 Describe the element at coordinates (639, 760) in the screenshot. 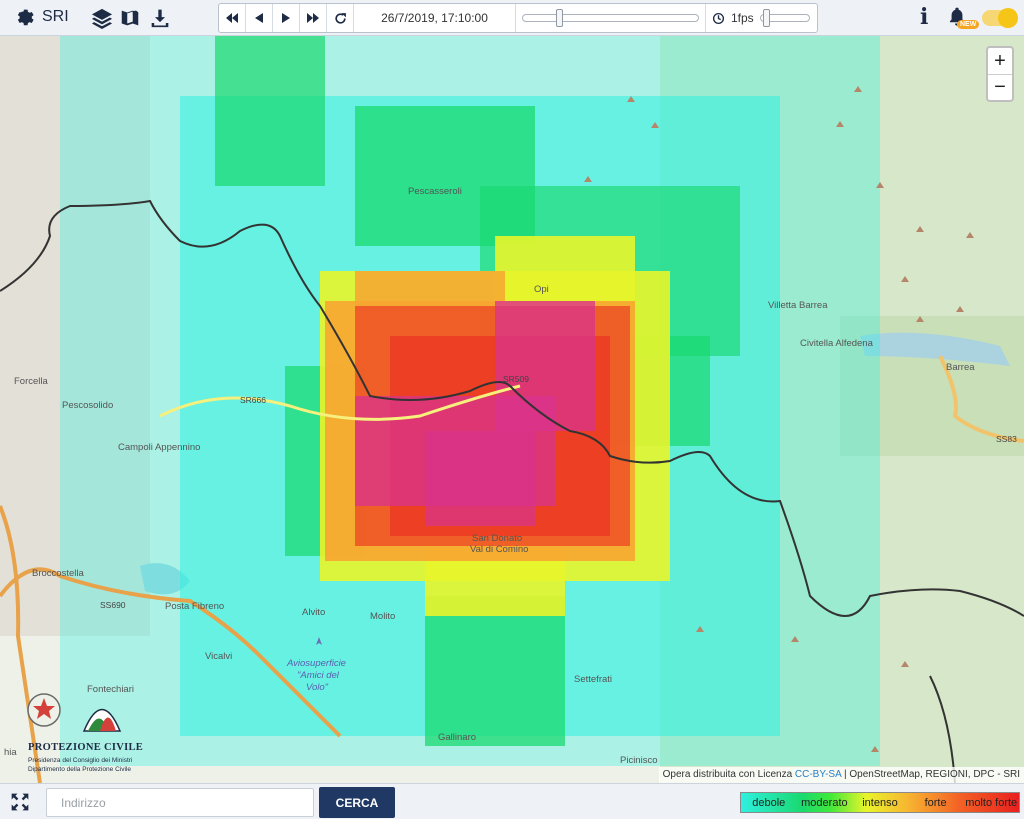

I see `label-picinisco: Picinisco` at that location.